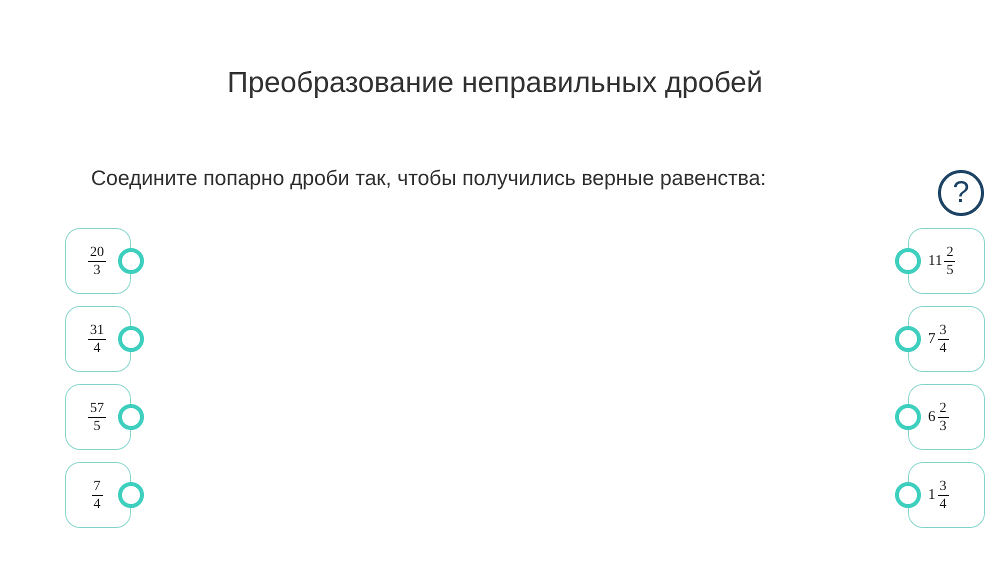  I want to click on instruction-text: Соедините попарно дроби так, чтобы получились верные равенства:, so click(428, 179).